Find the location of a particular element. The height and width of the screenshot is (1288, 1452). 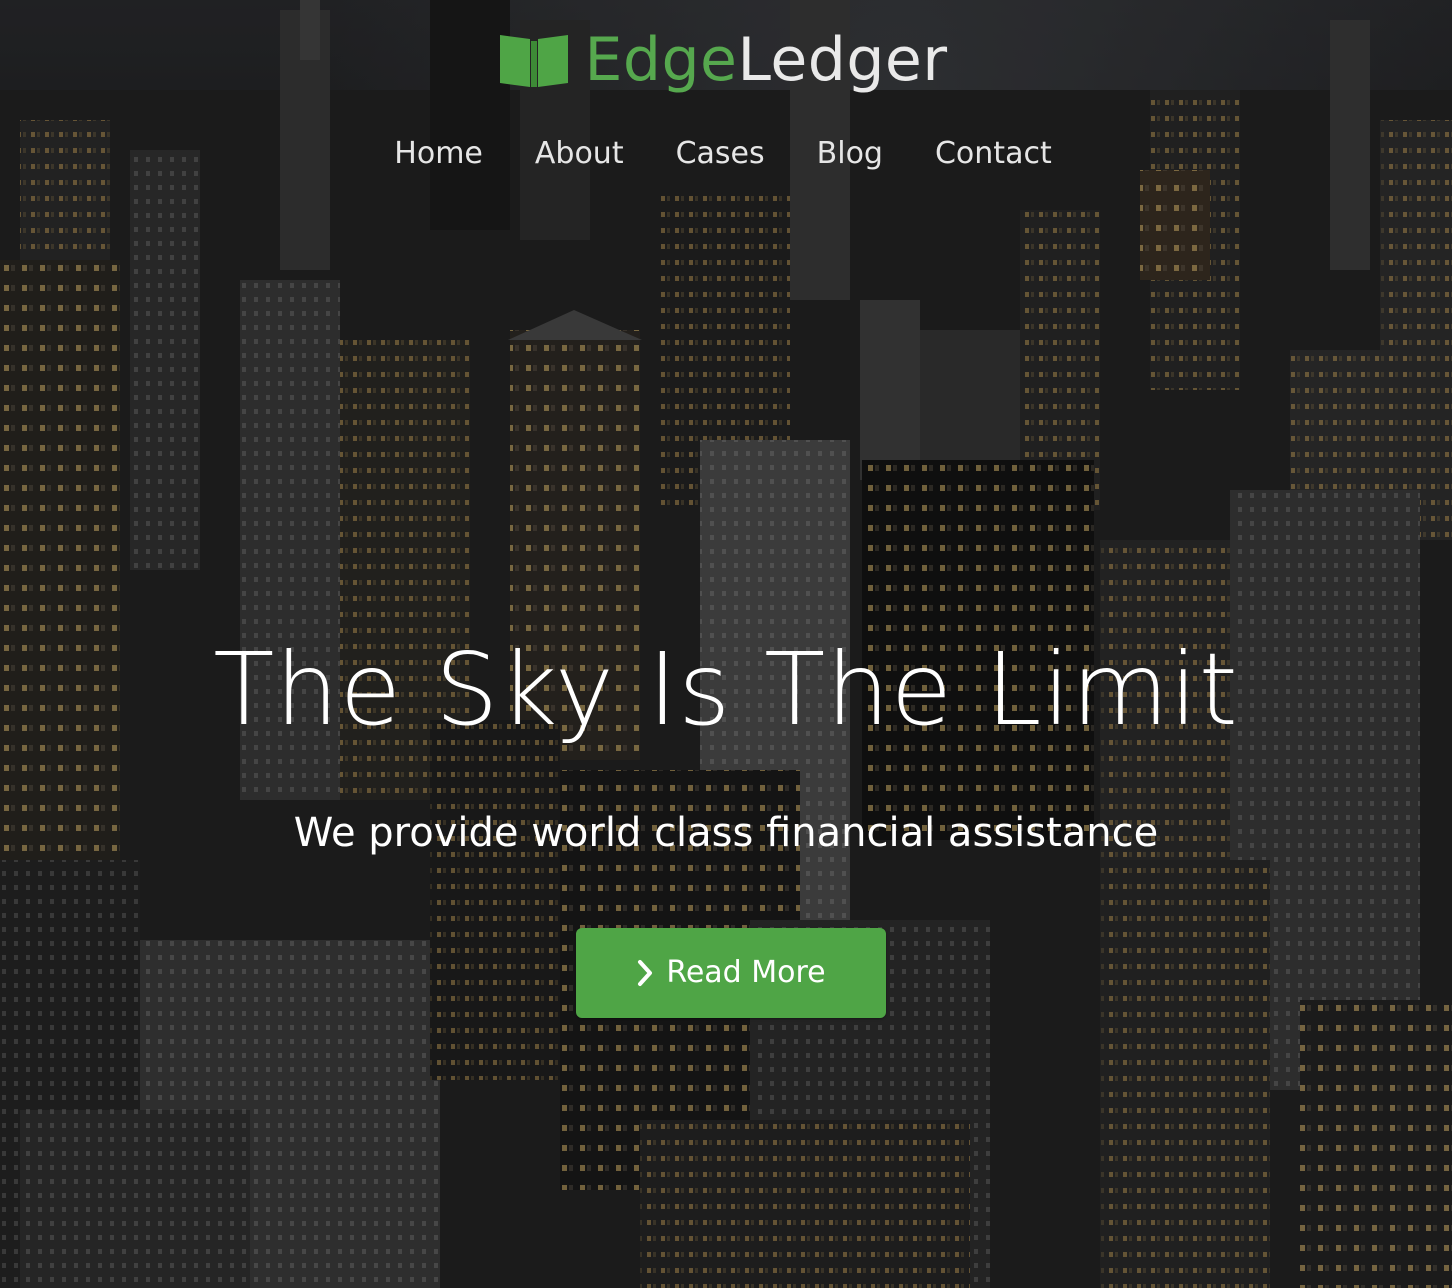

nav-item-contact: Contact is located at coordinates (993, 154).